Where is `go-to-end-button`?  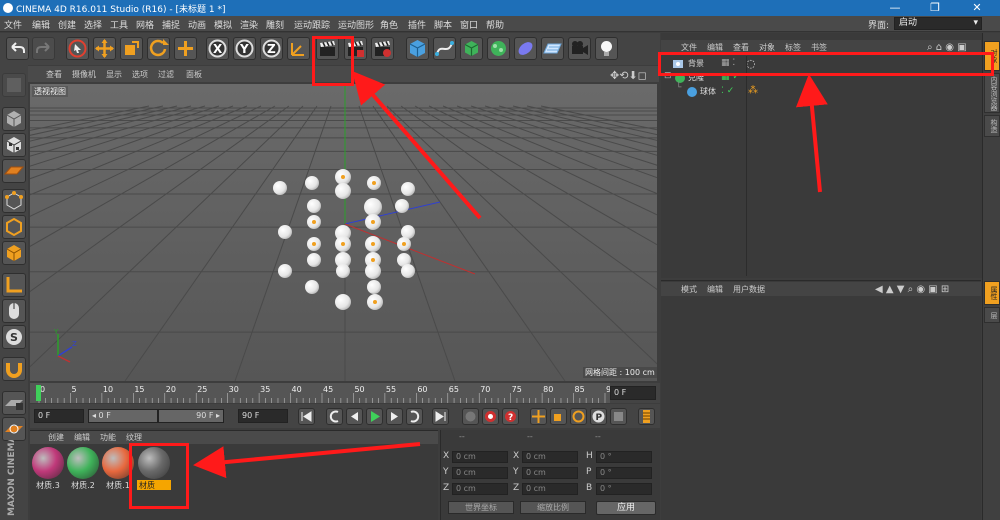 go-to-end-button is located at coordinates (440, 416).